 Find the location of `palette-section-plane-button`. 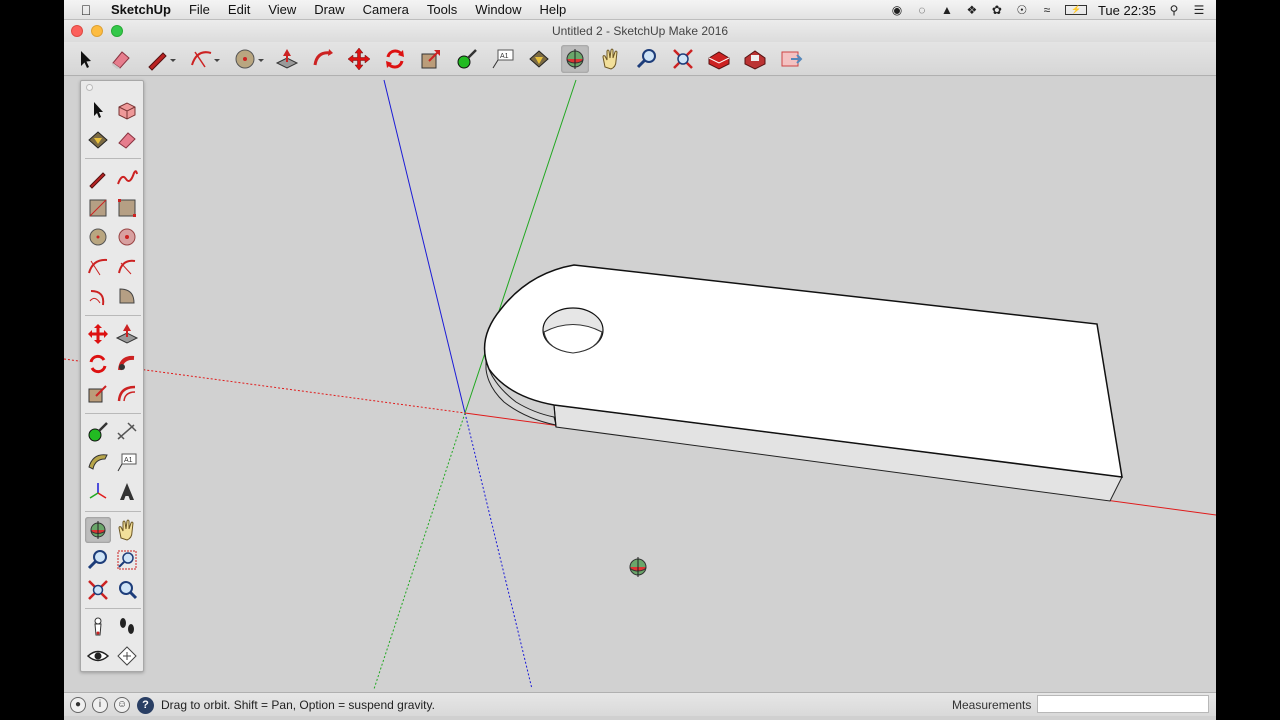

palette-section-plane-button is located at coordinates (127, 656).